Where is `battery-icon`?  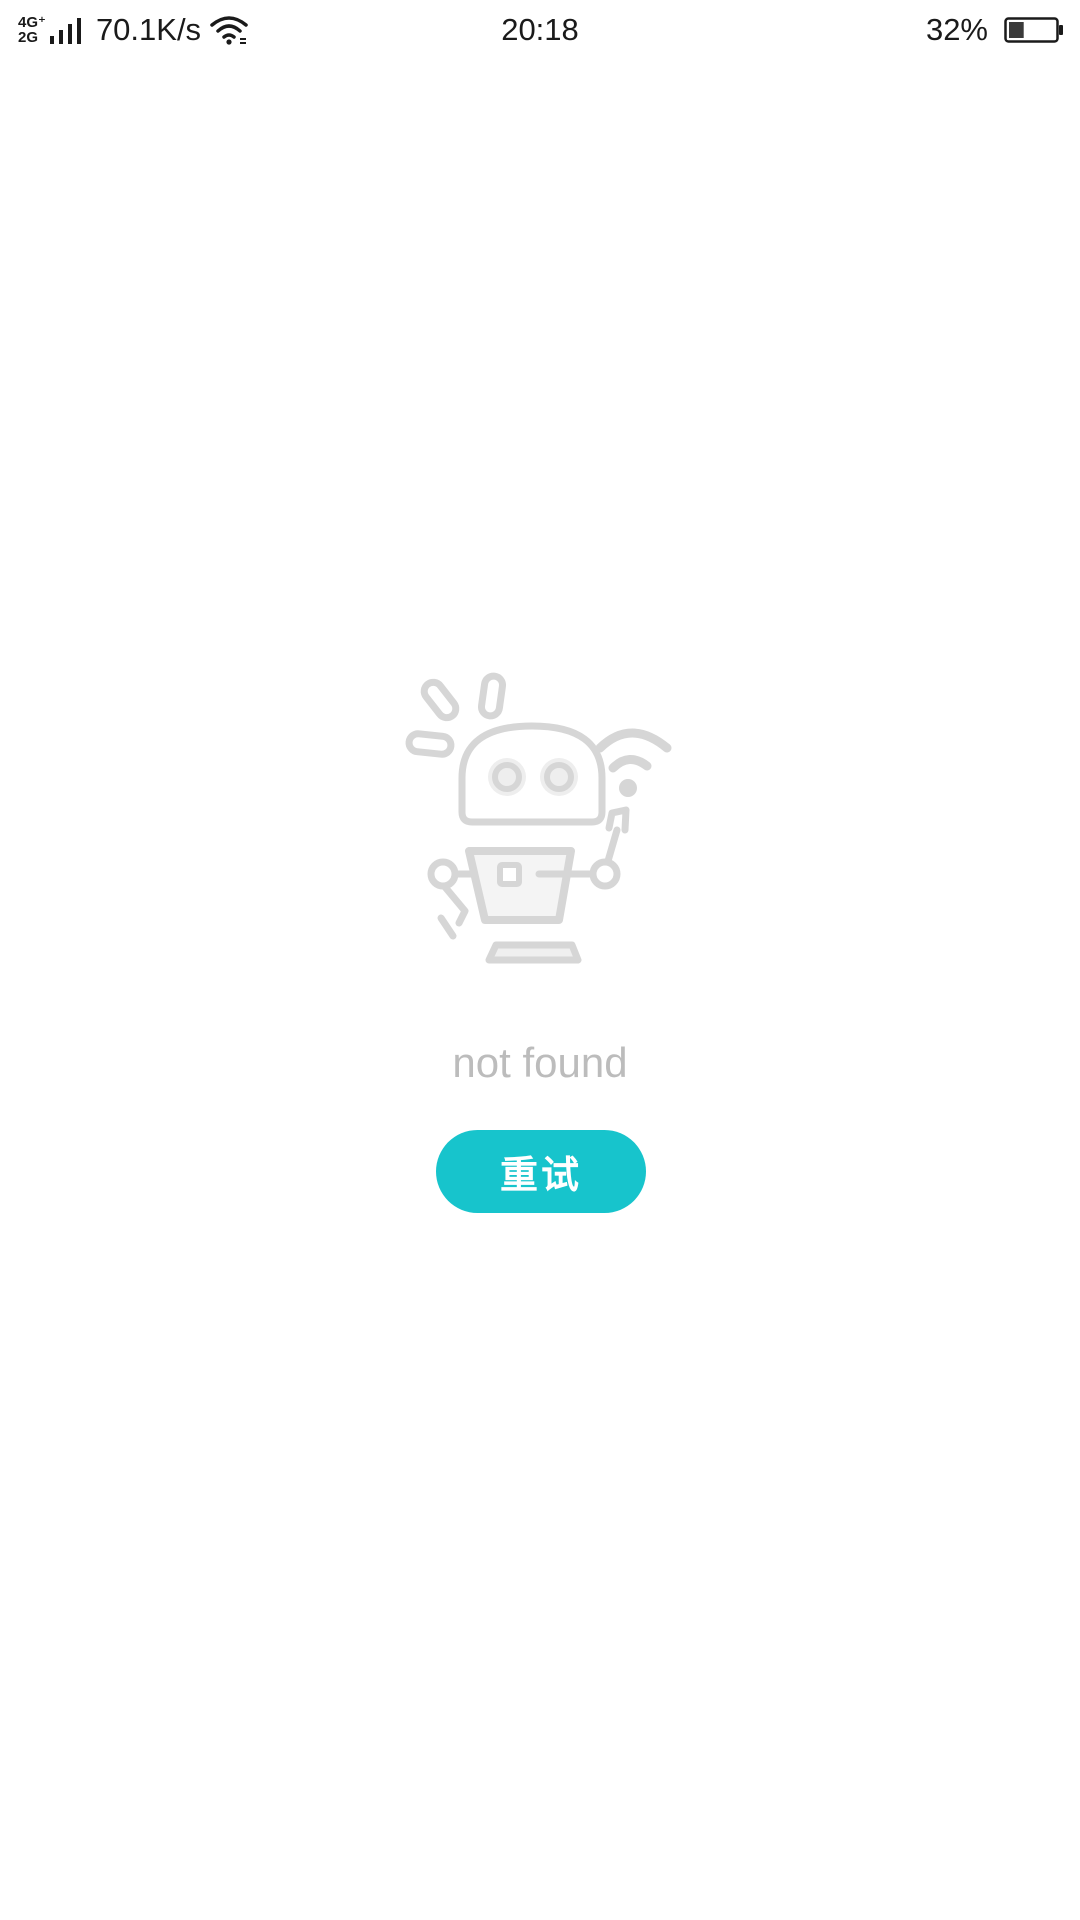
battery-icon is located at coordinates (1033, 30).